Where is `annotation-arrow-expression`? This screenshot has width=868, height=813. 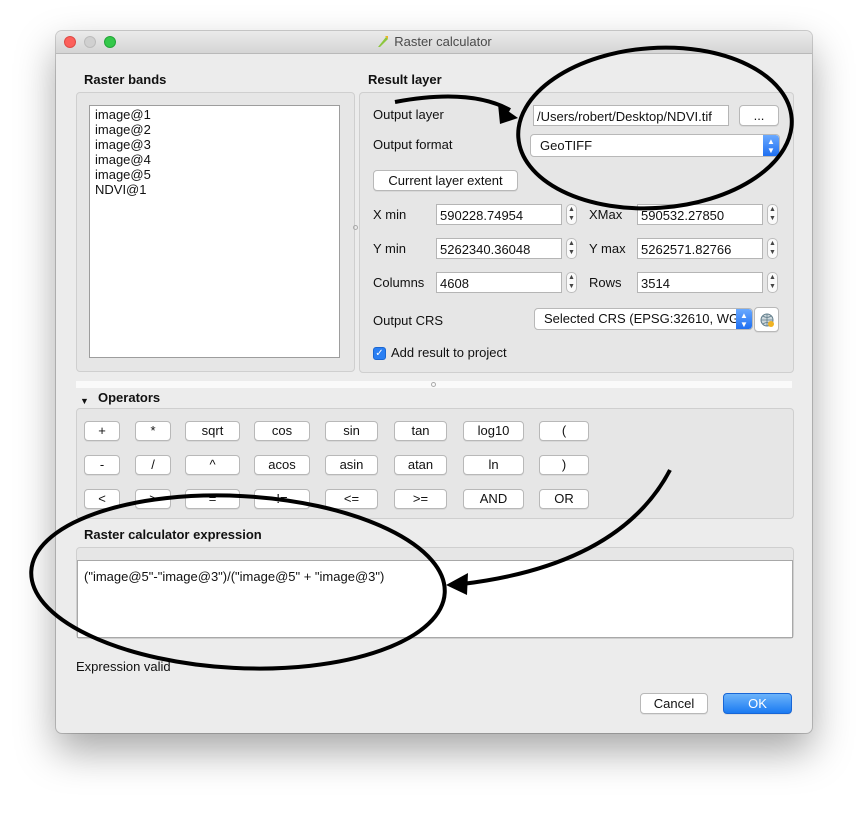
annotation-arrow-expression is located at coordinates (566, 527).